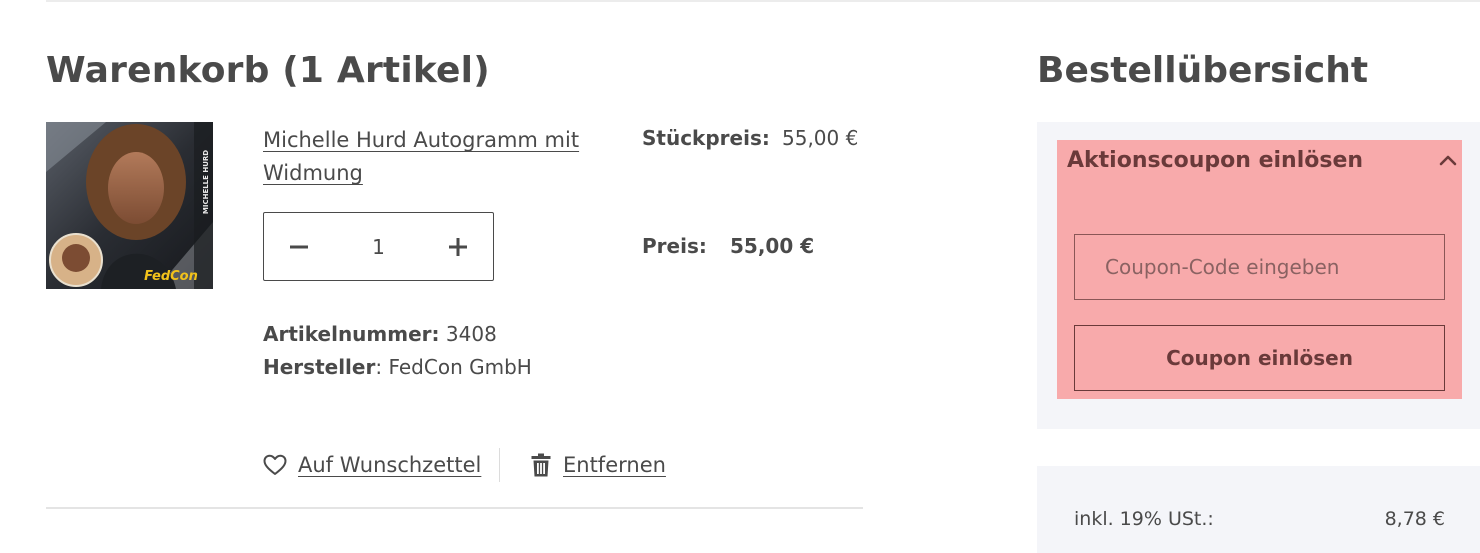 The height and width of the screenshot is (553, 1480). I want to click on tax-value: 8,78 €, so click(1414, 519).